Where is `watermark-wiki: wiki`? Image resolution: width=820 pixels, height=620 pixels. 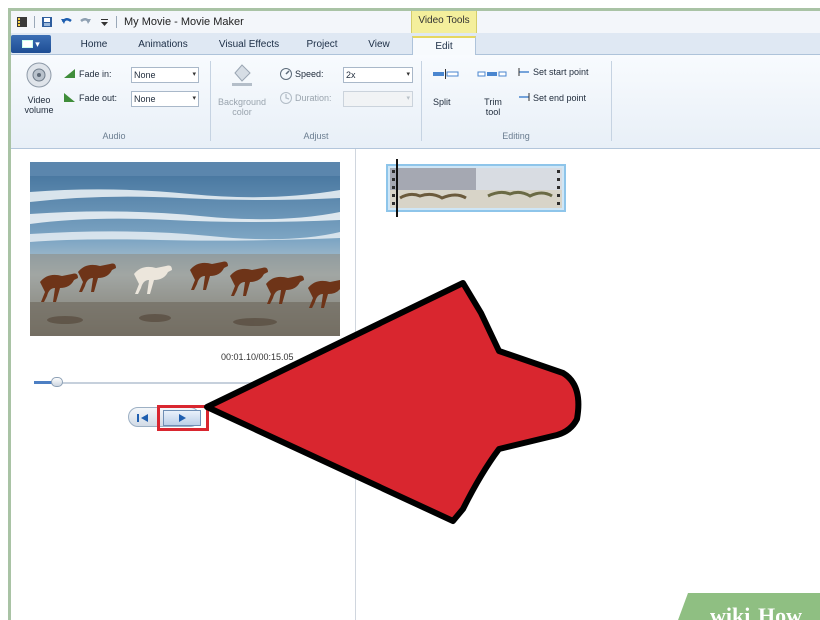
watermark-wiki: wiki is located at coordinates (730, 611).